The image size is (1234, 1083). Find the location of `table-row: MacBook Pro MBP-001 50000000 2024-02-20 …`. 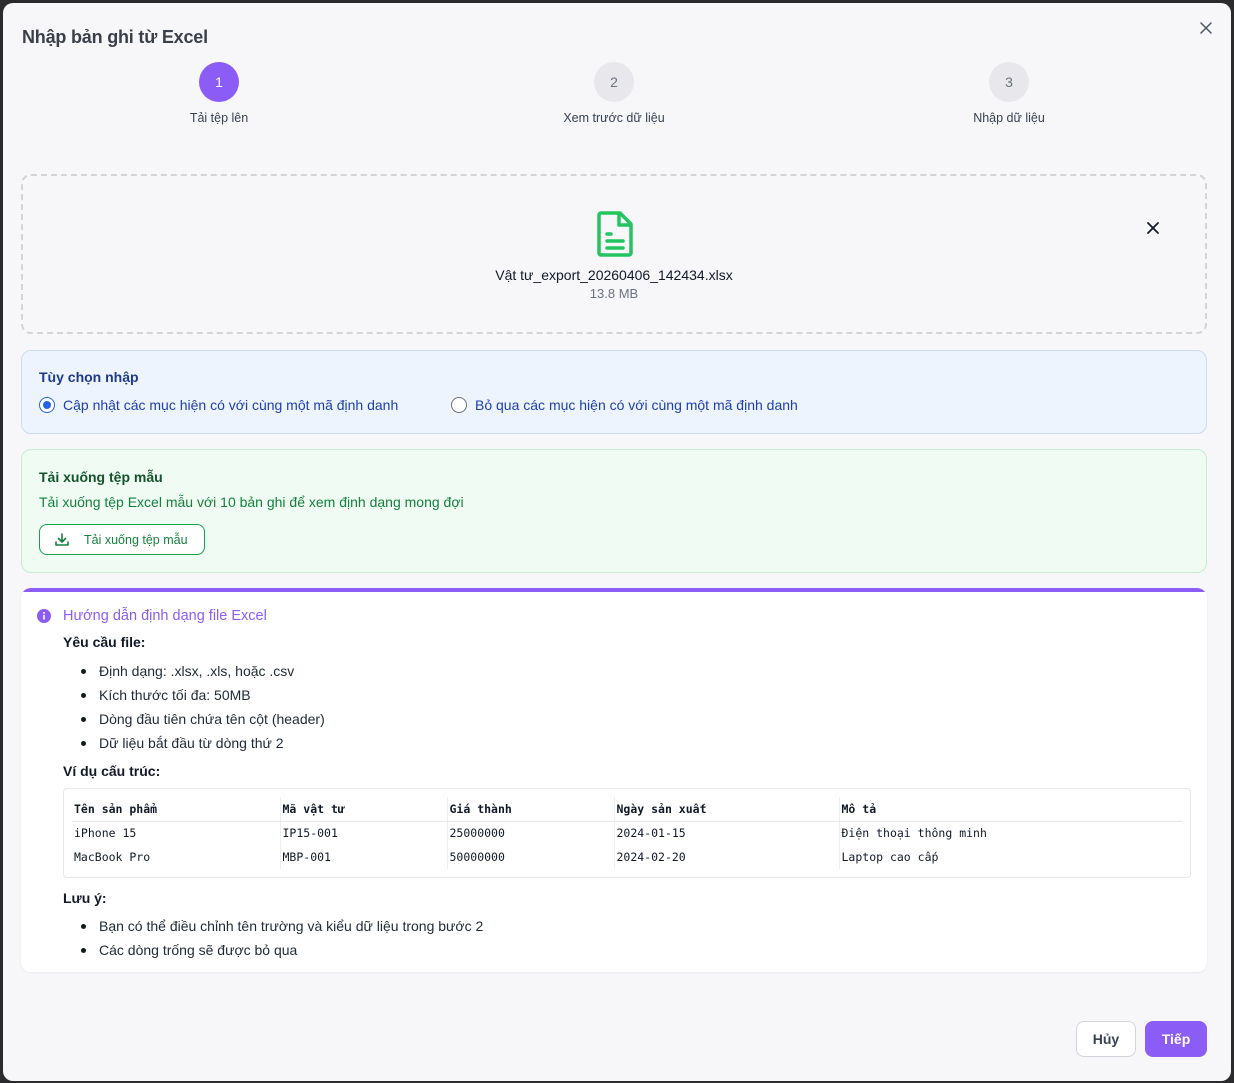

table-row: MacBook Pro MBP-001 50000000 2024-02-20 … is located at coordinates (627, 857).